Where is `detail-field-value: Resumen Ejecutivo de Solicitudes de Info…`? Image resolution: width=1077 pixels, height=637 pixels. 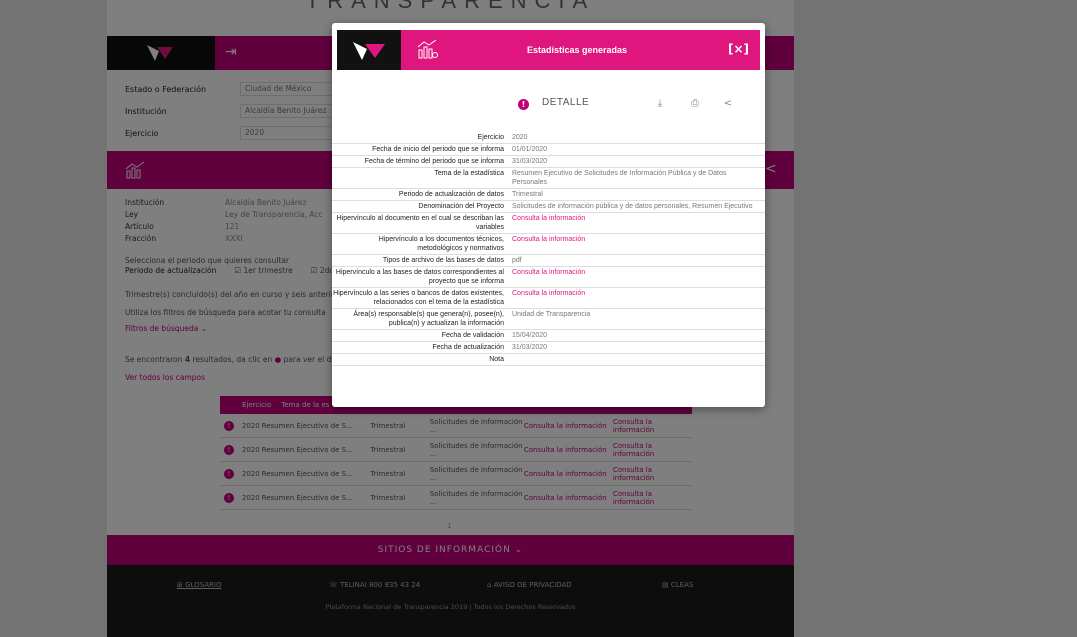
detail-field-value: Resumen Ejecutivo de Solicitudes de Info… is located at coordinates (619, 178).